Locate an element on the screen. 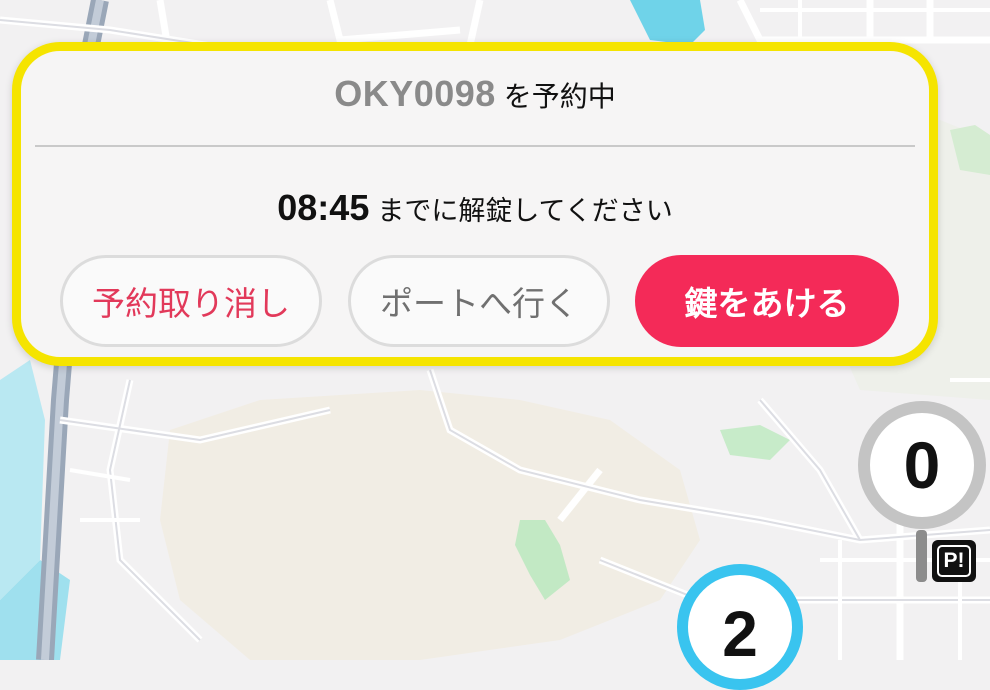 This screenshot has width=990, height=690. parking-icon-label: P! is located at coordinates (954, 561).